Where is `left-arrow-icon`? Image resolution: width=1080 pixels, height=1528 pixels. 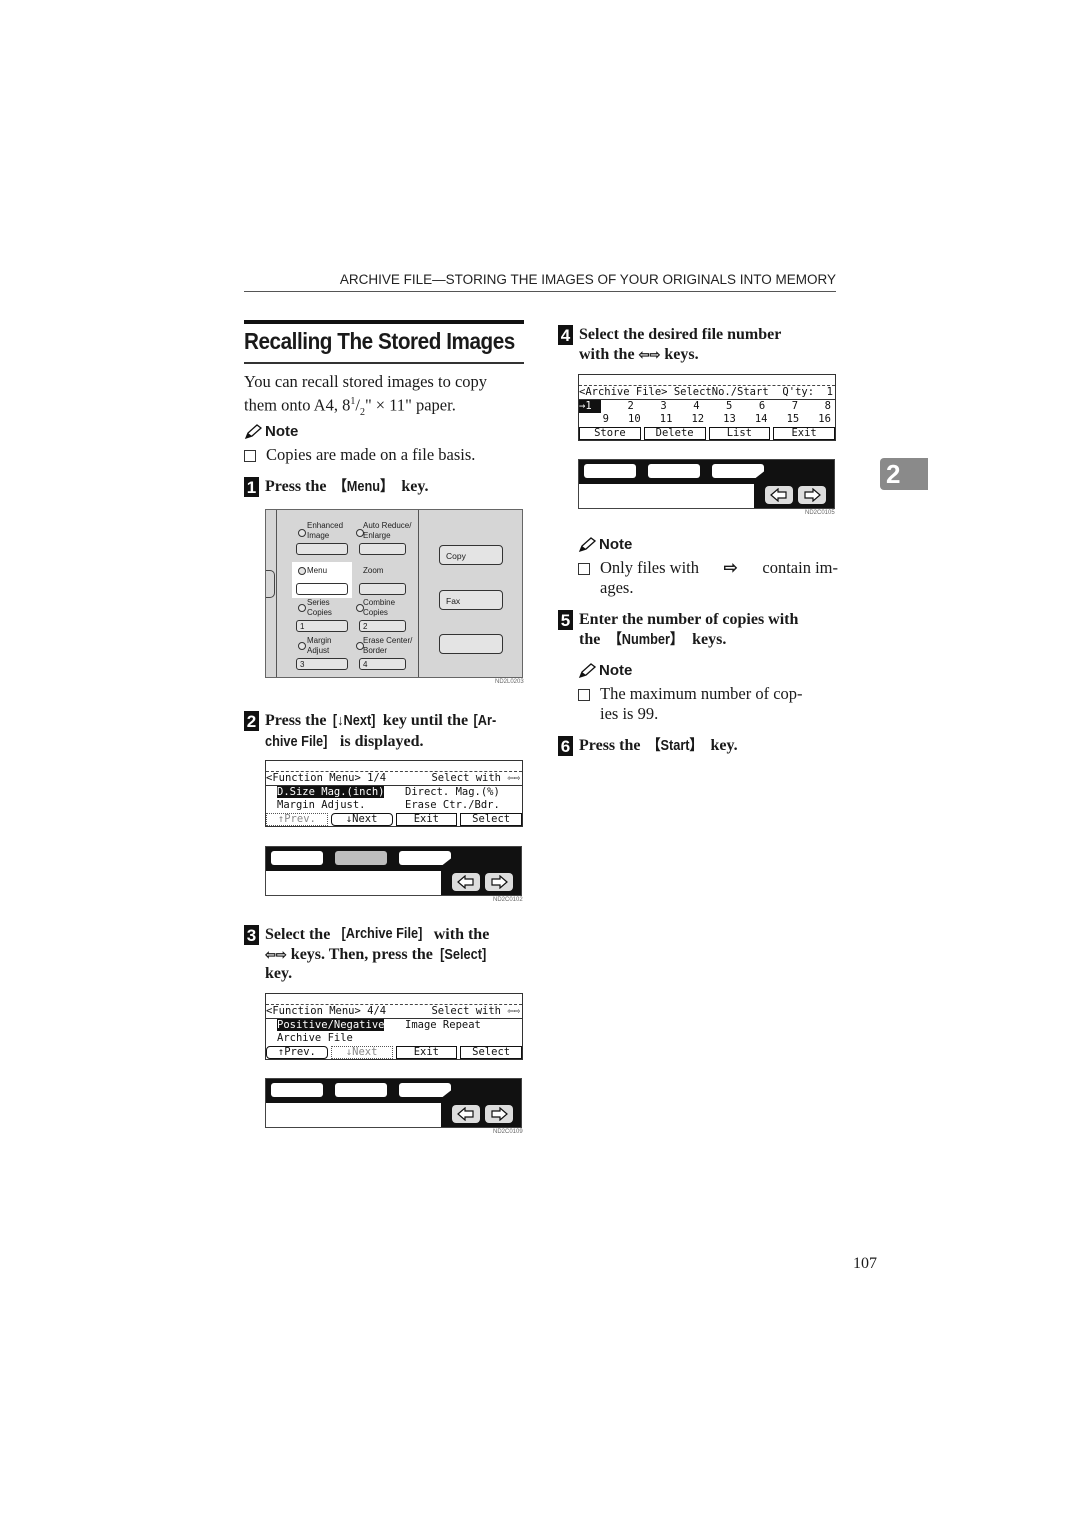
left-arrow-icon is located at coordinates (778, 495).